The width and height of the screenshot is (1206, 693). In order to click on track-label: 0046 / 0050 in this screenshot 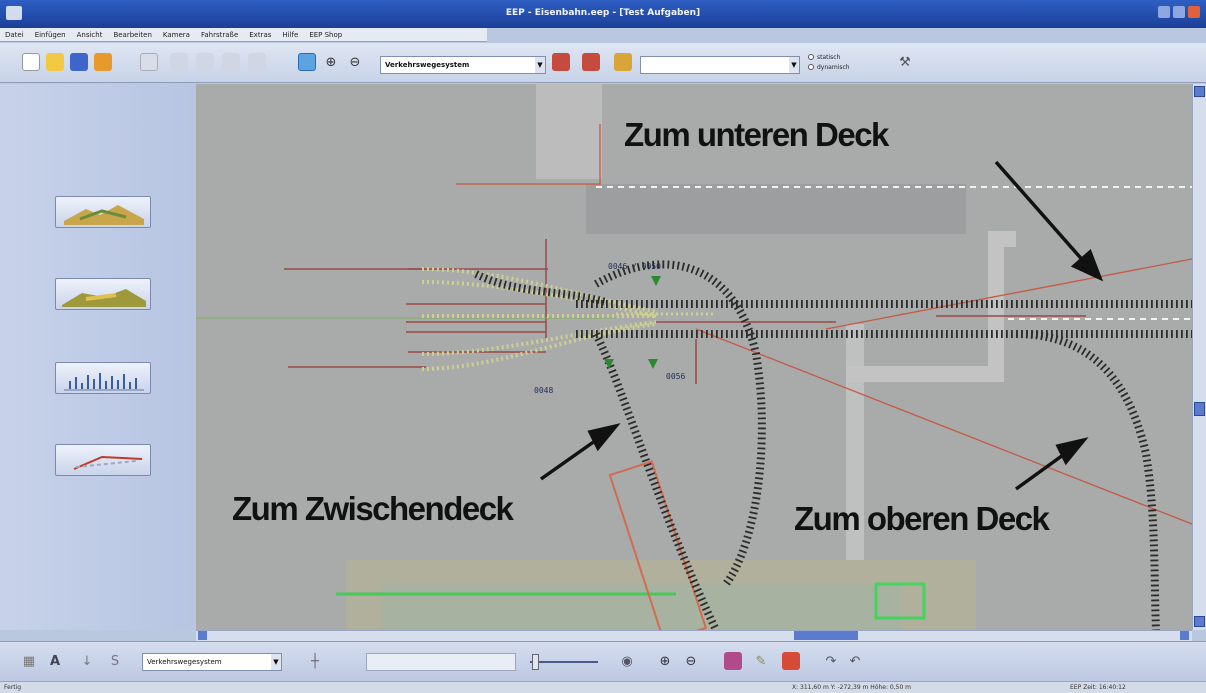, I will do `click(634, 266)`.